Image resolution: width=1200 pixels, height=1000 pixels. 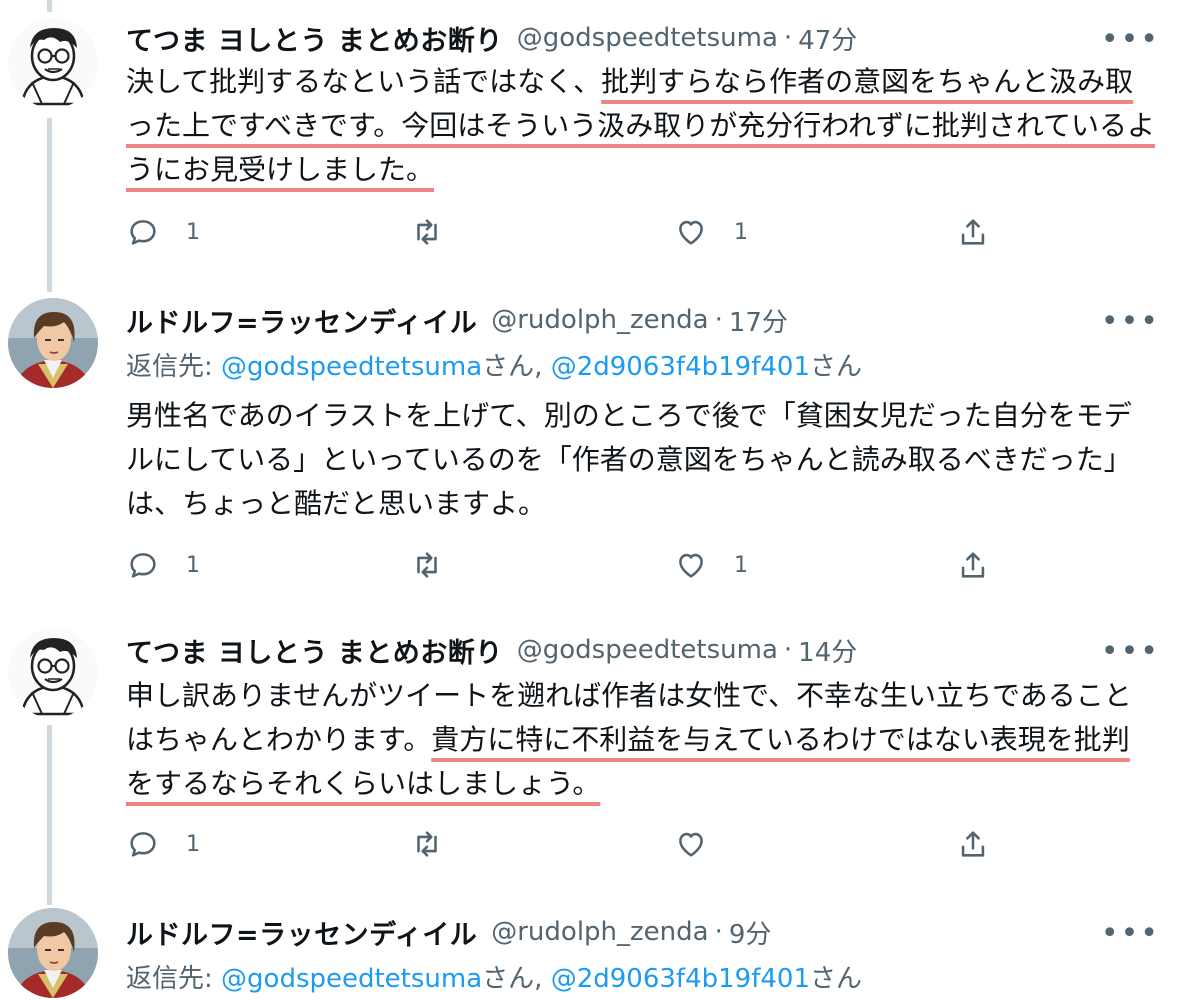 I want to click on tweet-header: ルドルフ=ラッセンディイル @rudolph_zenda · 9分, so click(x=448, y=932).